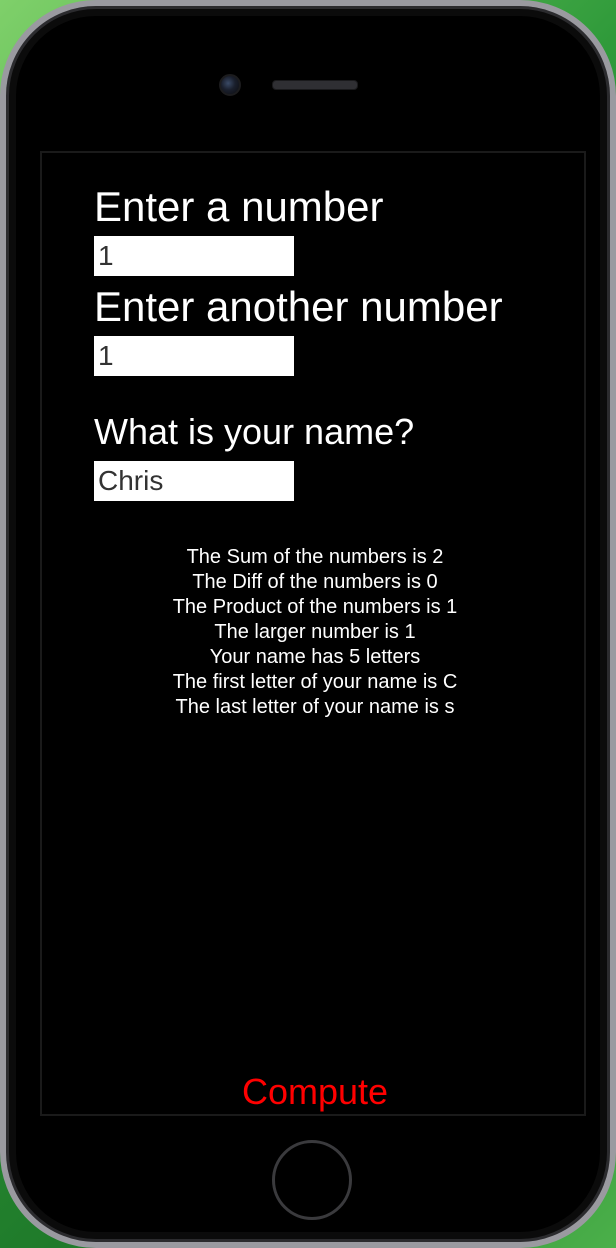  What do you see at coordinates (315, 657) in the screenshot?
I see `name-length-result: Your name has 5 letters` at bounding box center [315, 657].